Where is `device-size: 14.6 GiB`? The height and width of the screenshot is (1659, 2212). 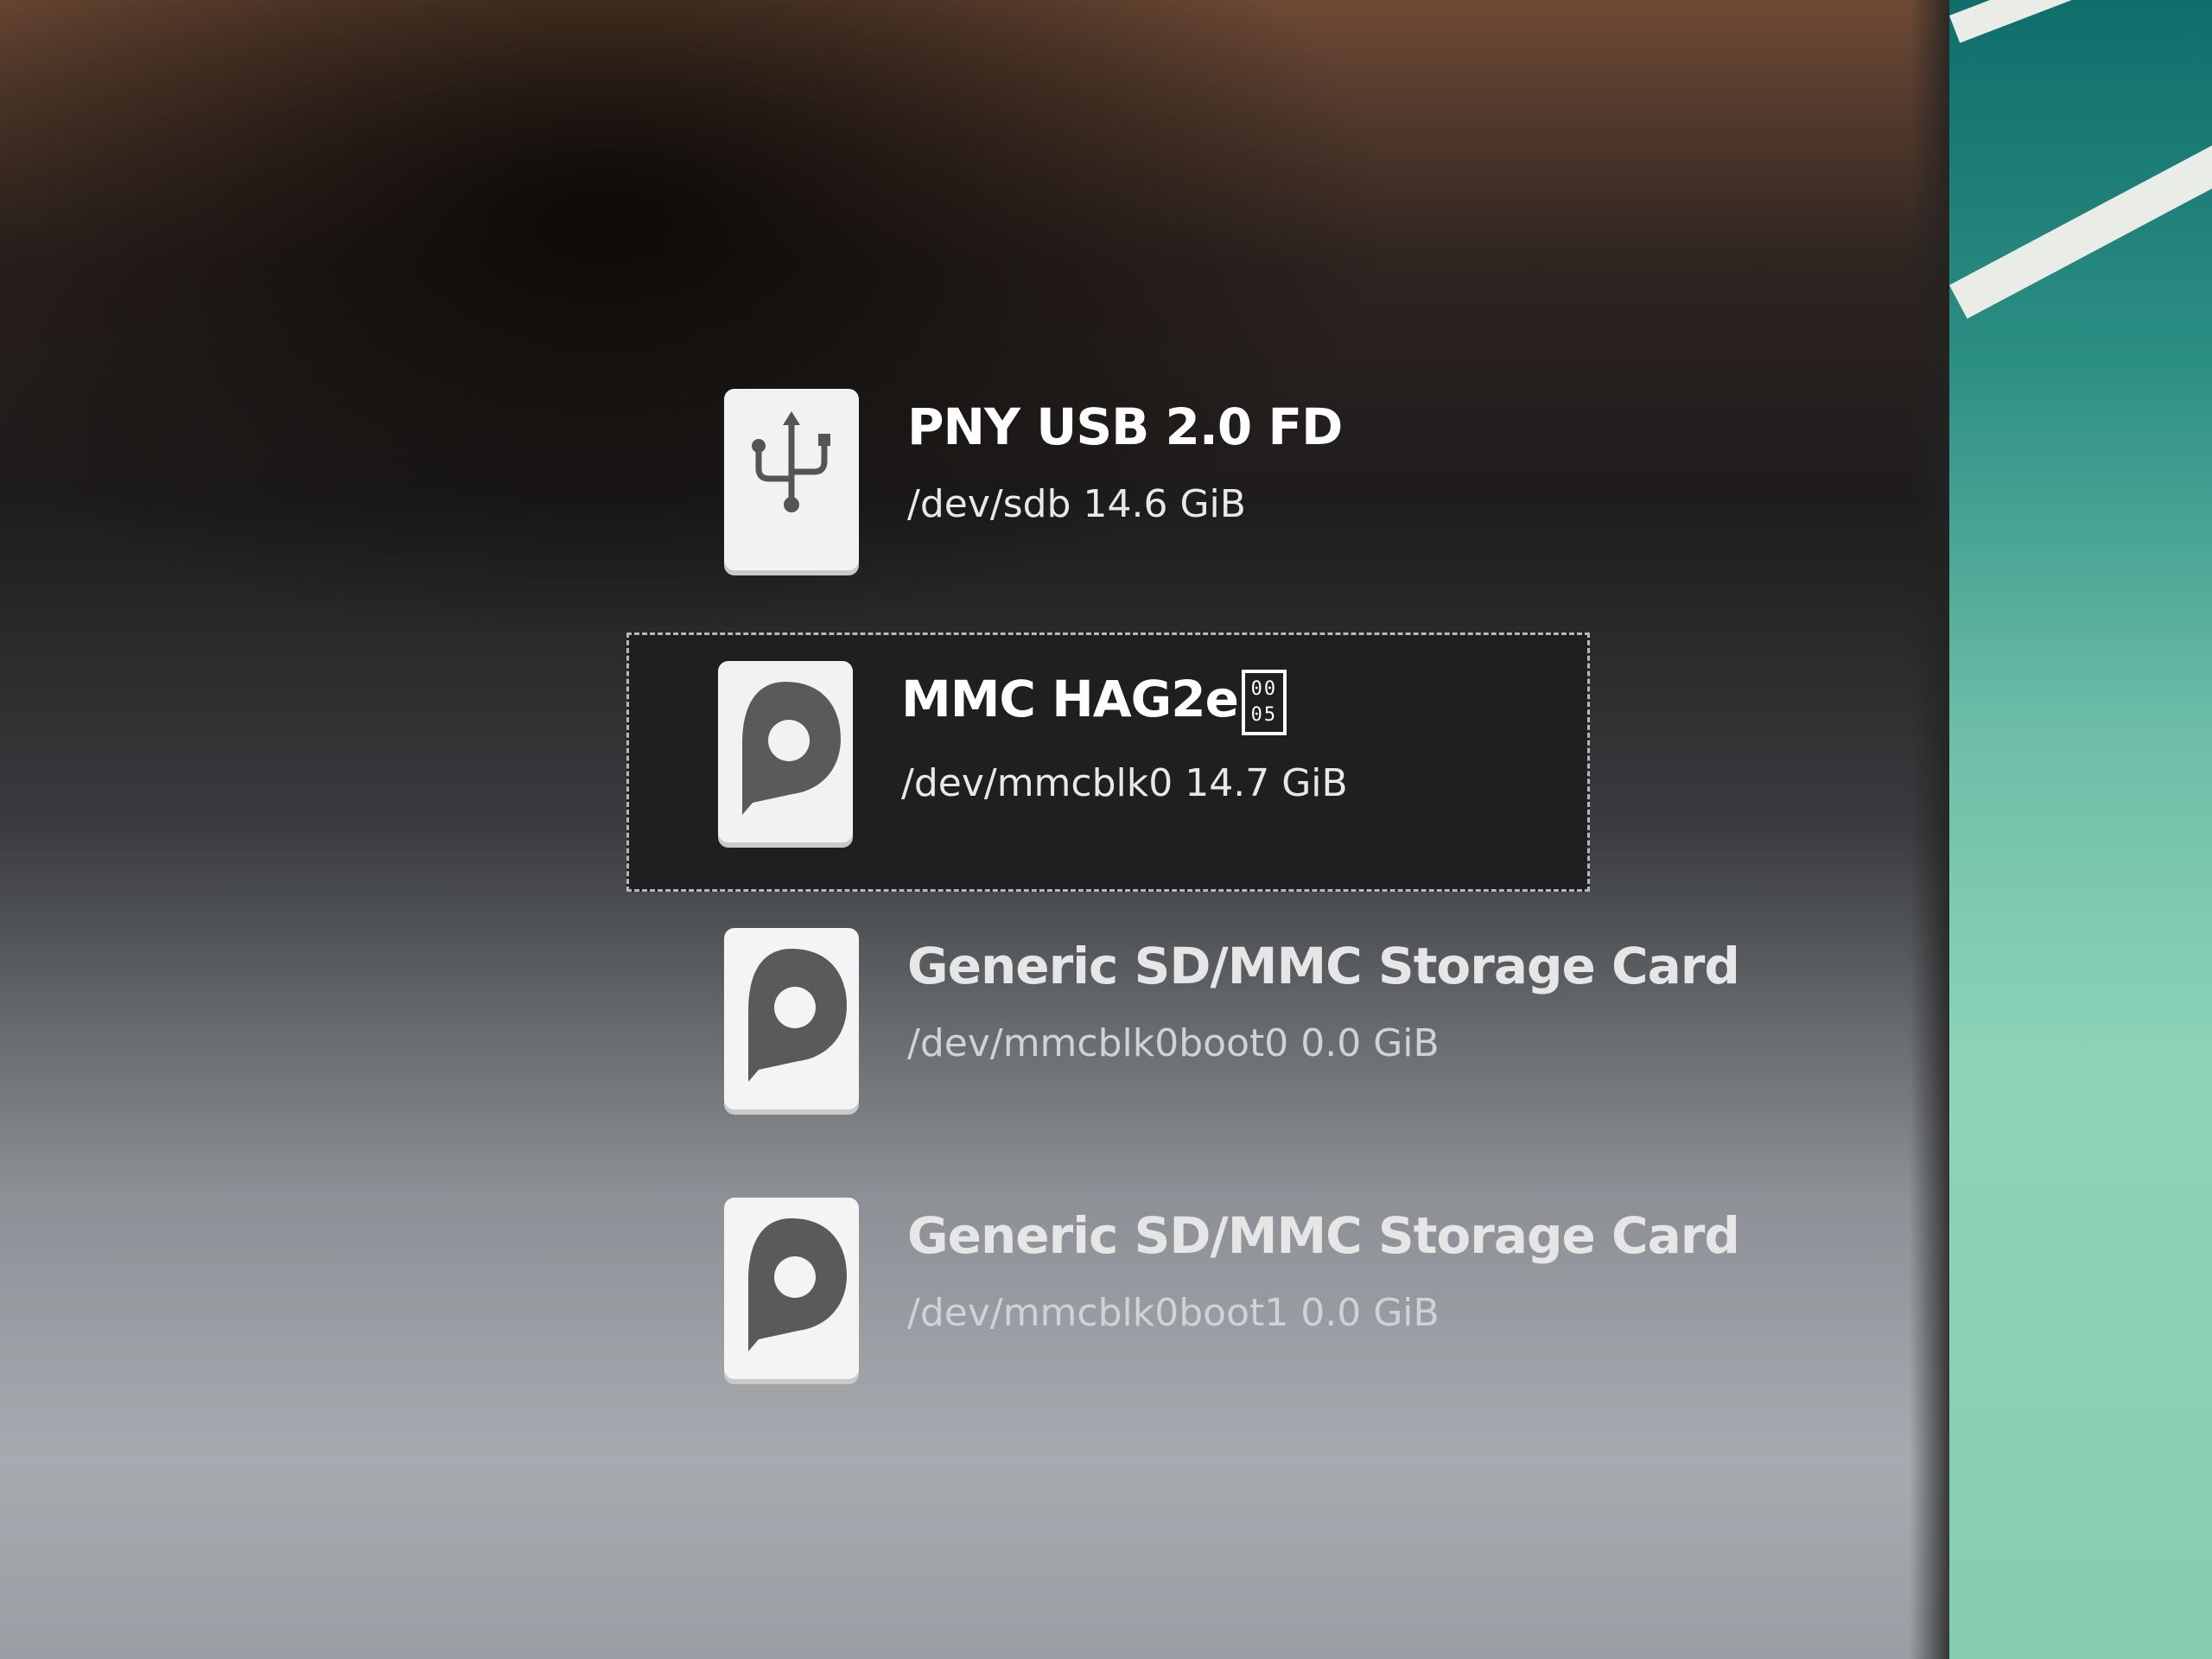
device-size: 14.6 GiB is located at coordinates (1164, 504).